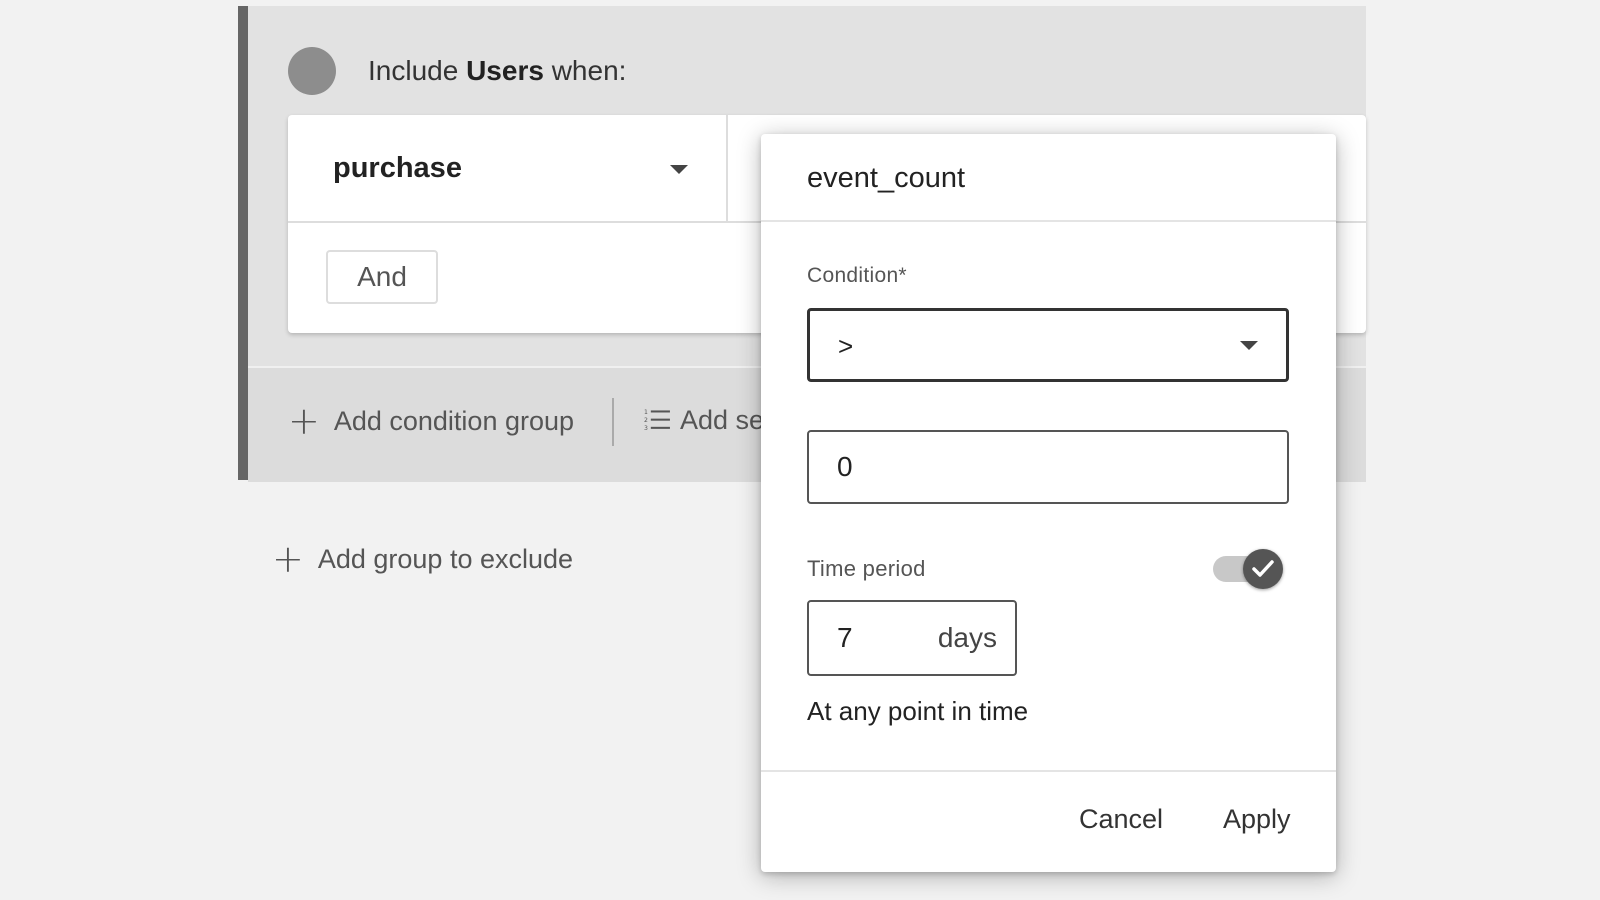 This screenshot has height=900, width=1600. I want to click on popup-footer-divider, so click(1048, 771).